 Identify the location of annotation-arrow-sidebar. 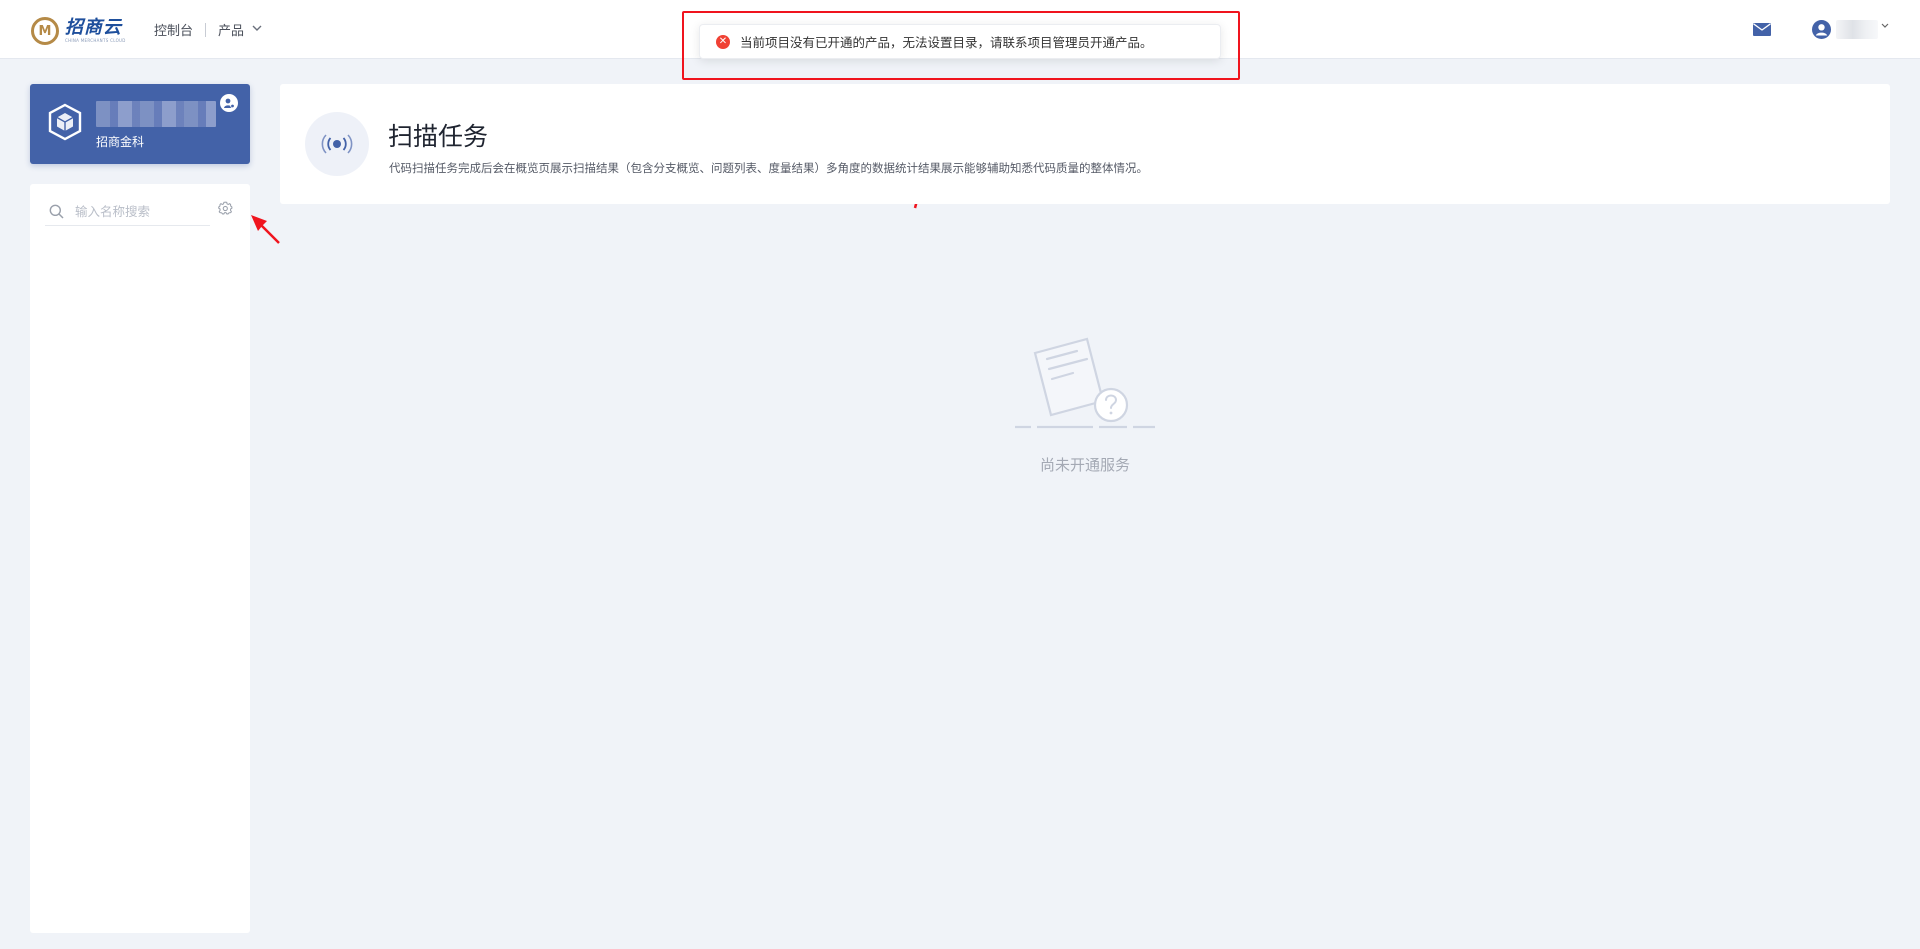
(265, 229).